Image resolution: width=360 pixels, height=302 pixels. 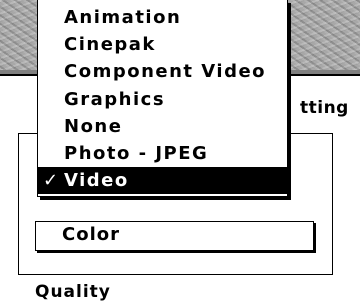 I want to click on color-depth-value: Color, so click(x=91, y=234).